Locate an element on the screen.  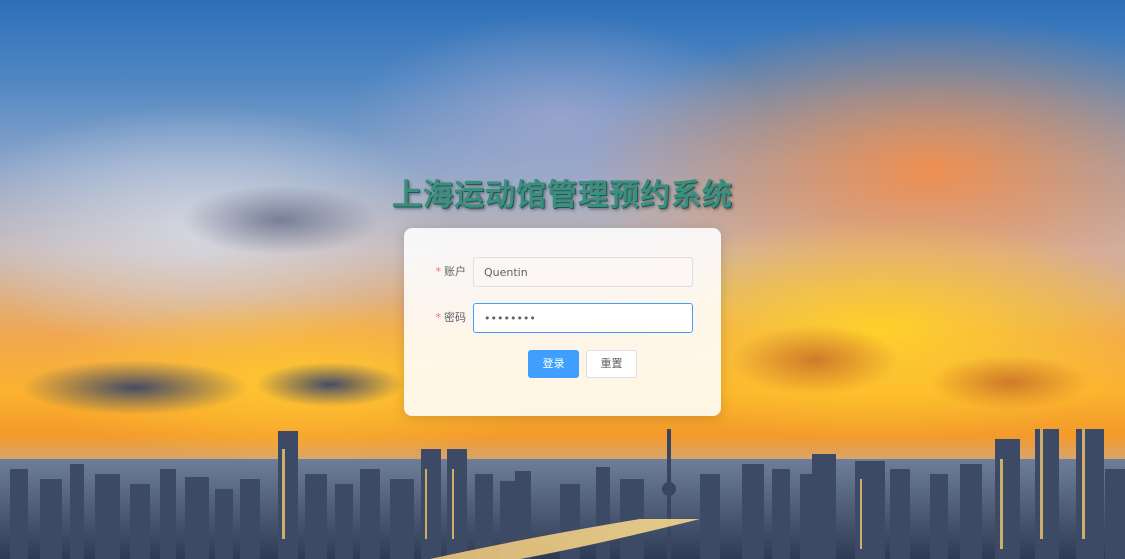
reset-button: 重置 is located at coordinates (611, 364).